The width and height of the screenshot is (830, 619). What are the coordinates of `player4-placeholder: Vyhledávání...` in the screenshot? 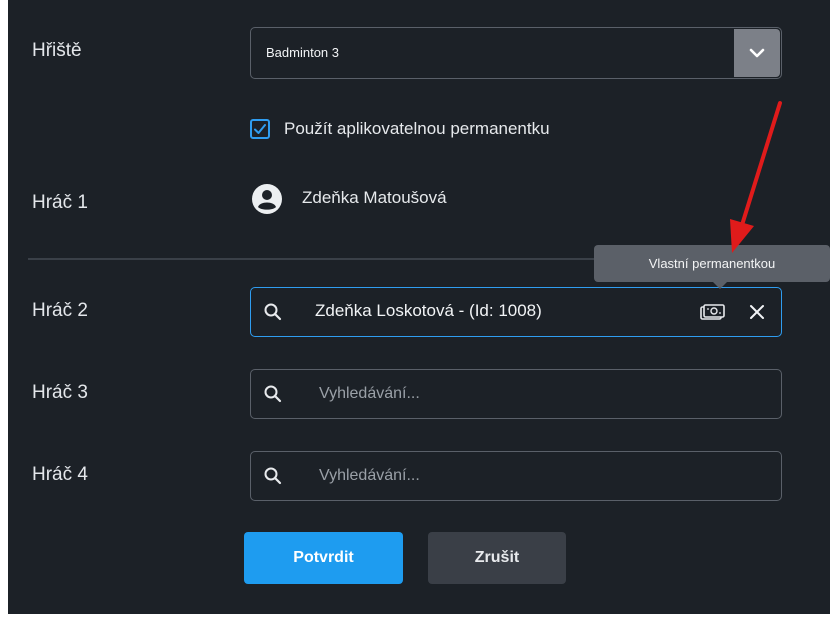 It's located at (369, 475).